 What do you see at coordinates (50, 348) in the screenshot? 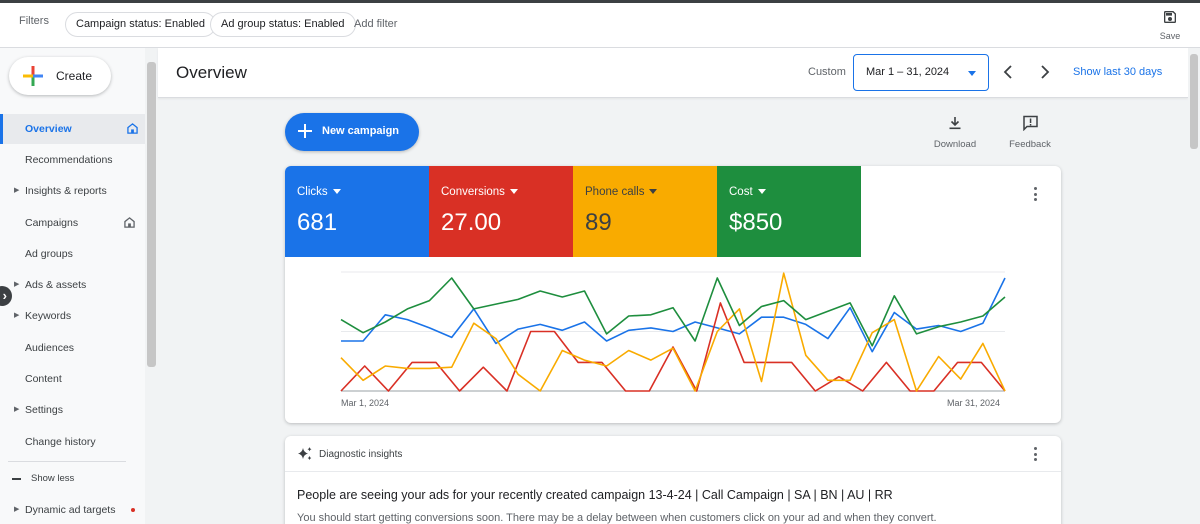
I see `sidebar-item-label: Audiences` at bounding box center [50, 348].